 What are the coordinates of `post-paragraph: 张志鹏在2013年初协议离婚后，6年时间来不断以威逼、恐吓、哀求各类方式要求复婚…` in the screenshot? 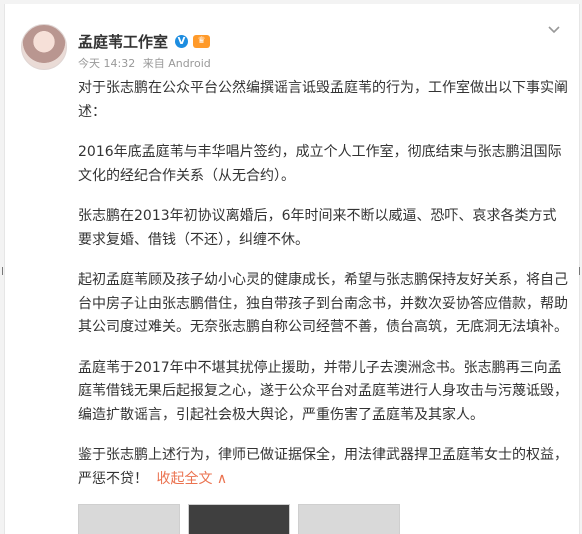 It's located at (317, 228).